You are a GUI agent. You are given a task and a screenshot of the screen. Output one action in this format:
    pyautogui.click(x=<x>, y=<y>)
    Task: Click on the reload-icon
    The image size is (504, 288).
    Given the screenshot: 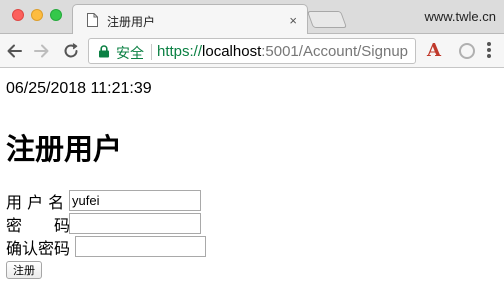 What is the action you would take?
    pyautogui.click(x=71, y=51)
    